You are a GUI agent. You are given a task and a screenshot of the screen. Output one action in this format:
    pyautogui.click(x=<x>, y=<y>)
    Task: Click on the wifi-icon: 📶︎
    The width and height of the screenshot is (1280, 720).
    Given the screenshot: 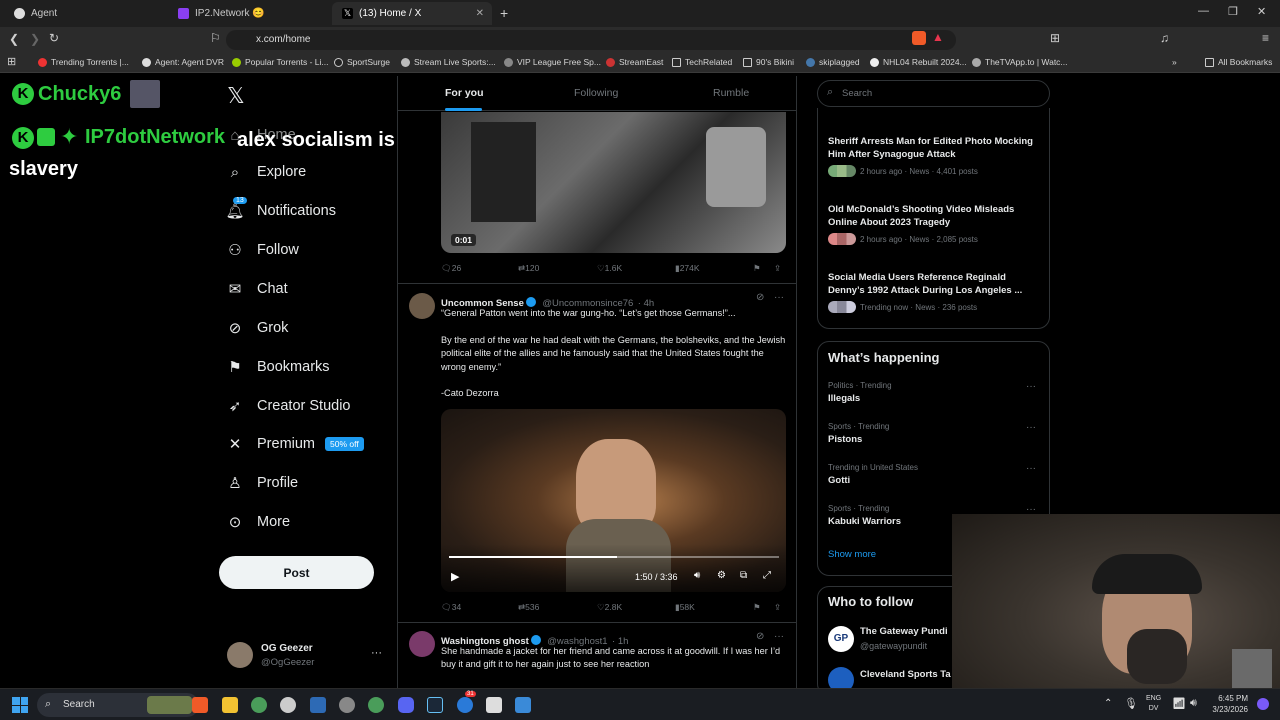 What is the action you would take?
    pyautogui.click(x=1179, y=703)
    